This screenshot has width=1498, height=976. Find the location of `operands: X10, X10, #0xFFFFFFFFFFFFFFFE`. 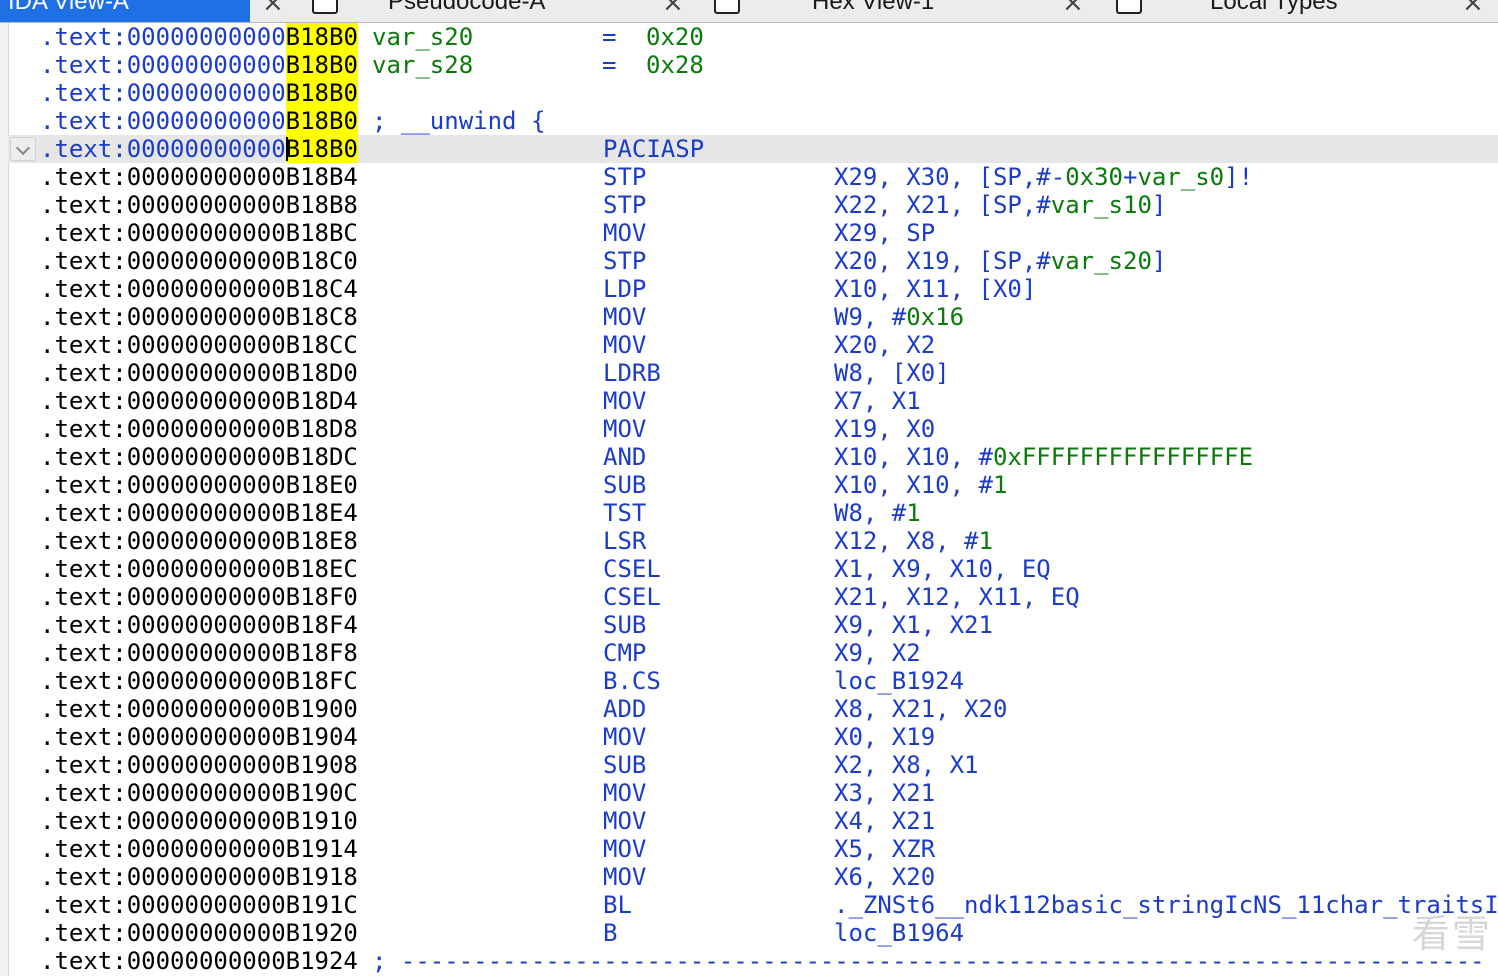

operands: X10, X10, #0xFFFFFFFFFFFFFFFE is located at coordinates (1043, 457).